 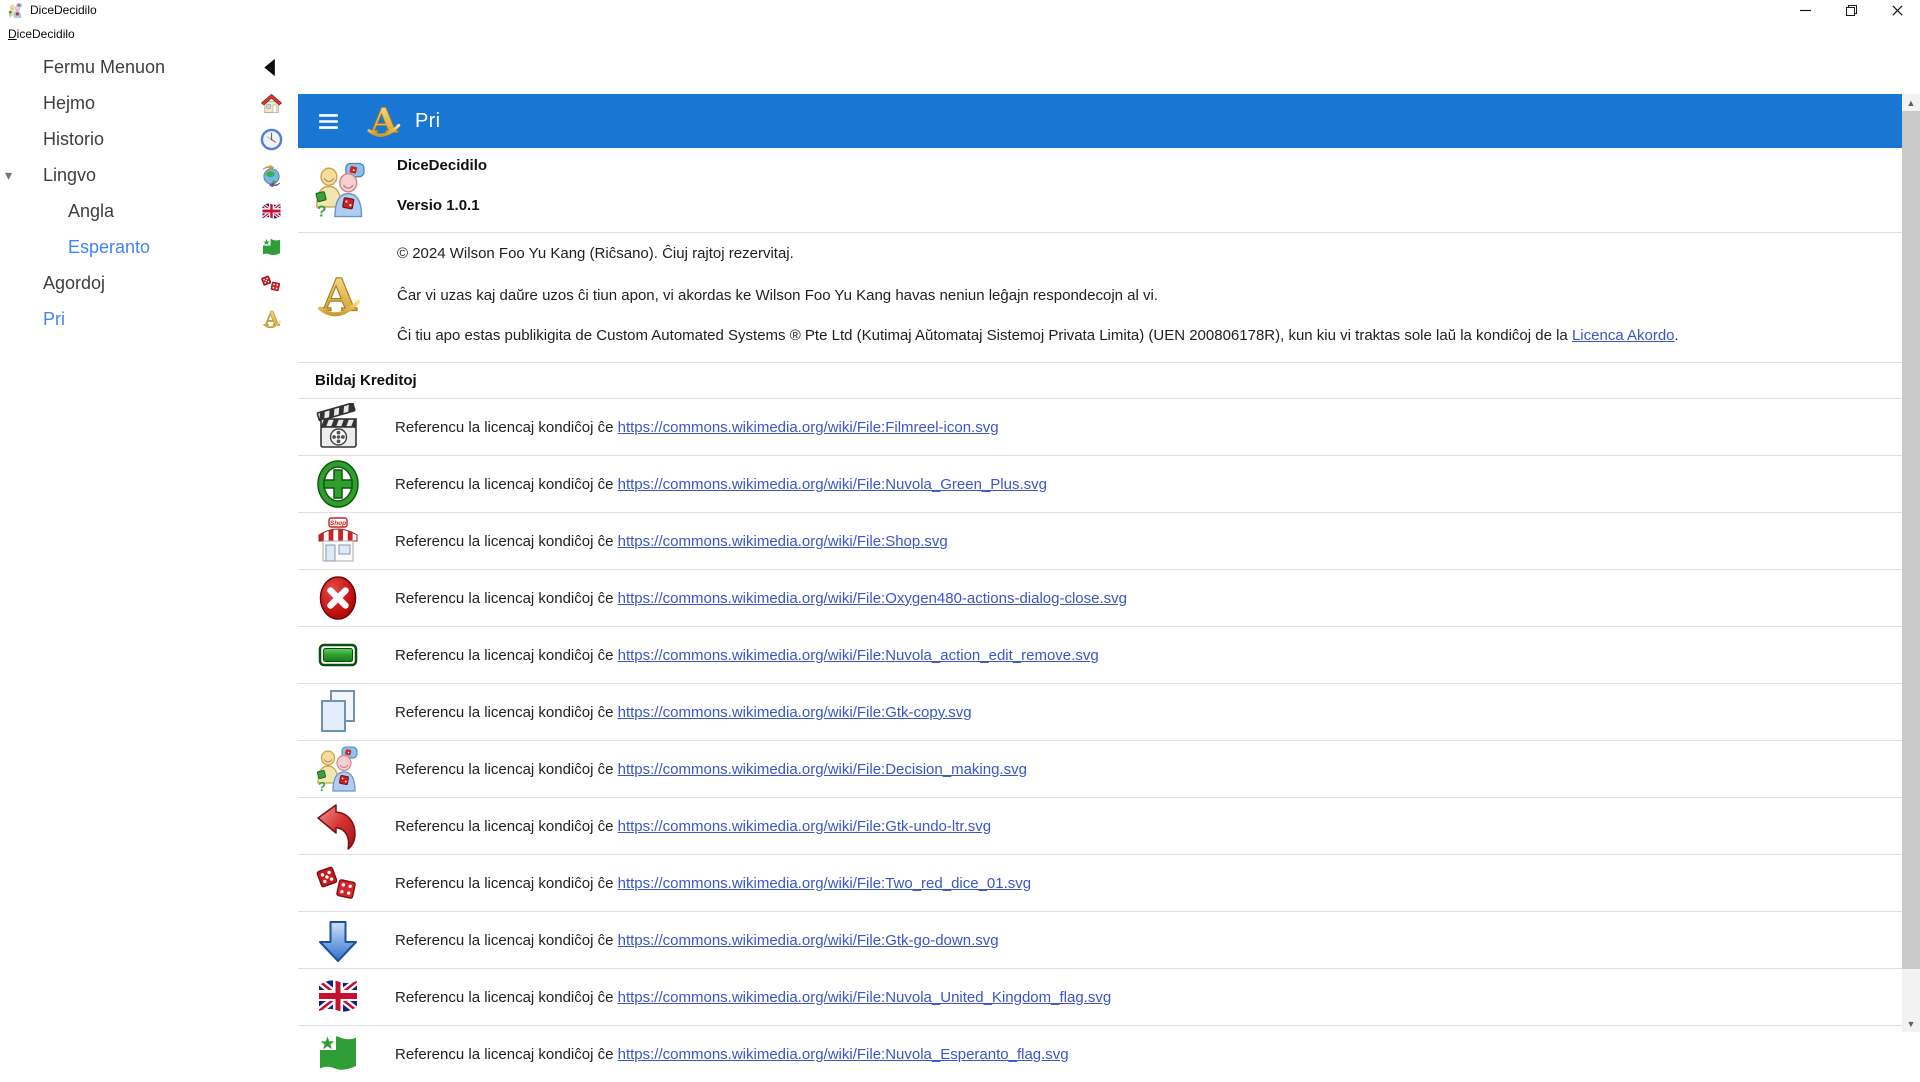 What do you see at coordinates (70, 174) in the screenshot?
I see `sidebar-item-label: Lingvo` at bounding box center [70, 174].